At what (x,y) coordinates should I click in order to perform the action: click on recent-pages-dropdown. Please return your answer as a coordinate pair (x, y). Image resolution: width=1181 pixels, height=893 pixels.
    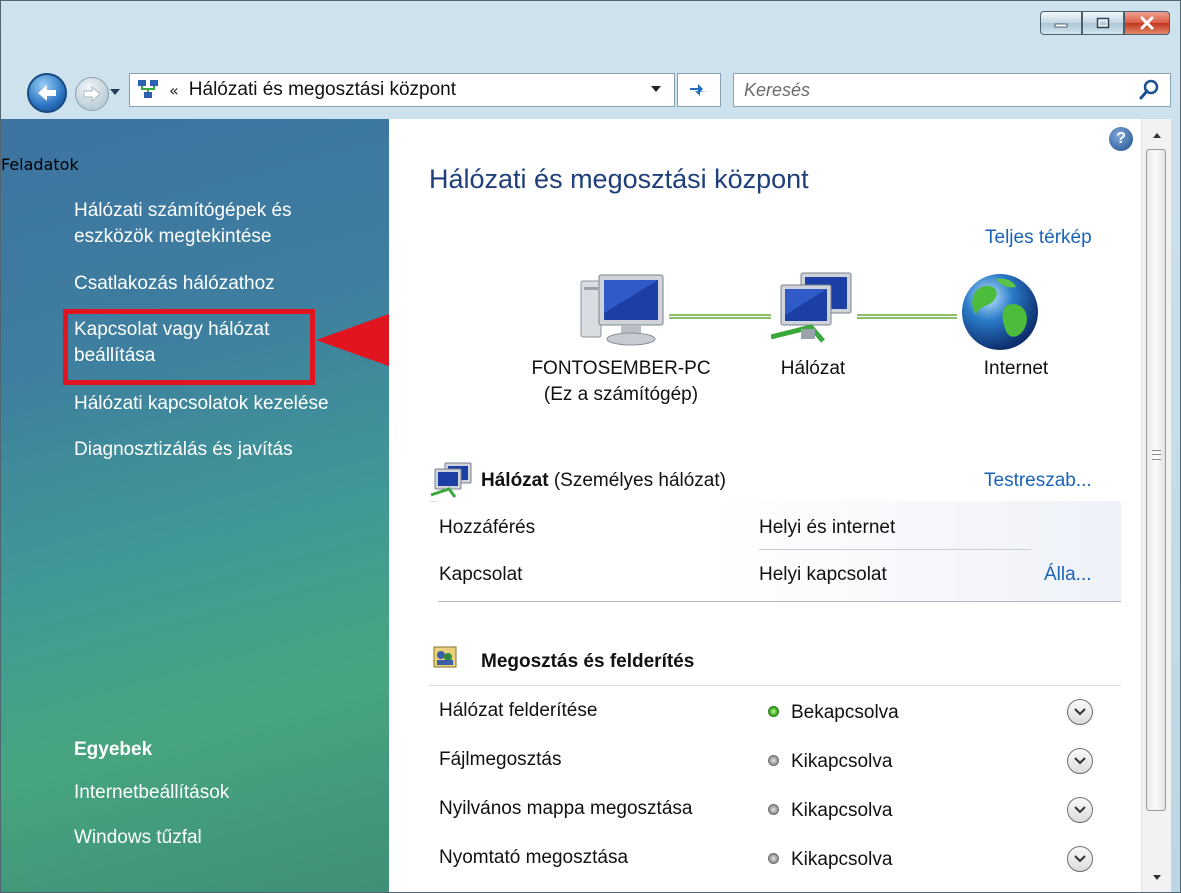
    Looking at the image, I should click on (115, 93).